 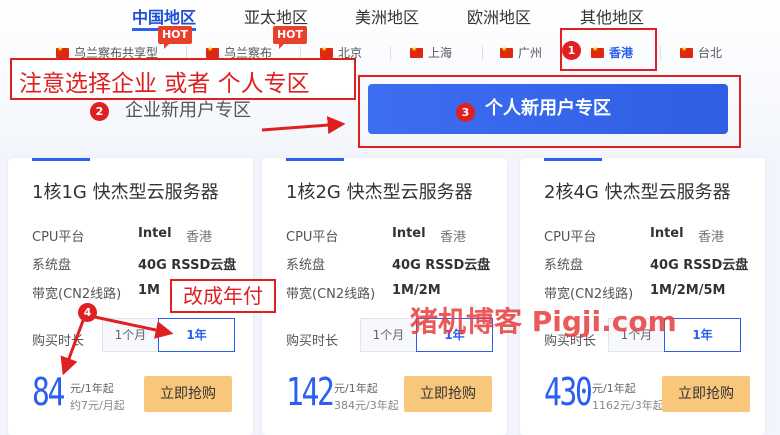 I want to click on watermark: 猪机博客 Pigji.com, so click(x=543, y=321).